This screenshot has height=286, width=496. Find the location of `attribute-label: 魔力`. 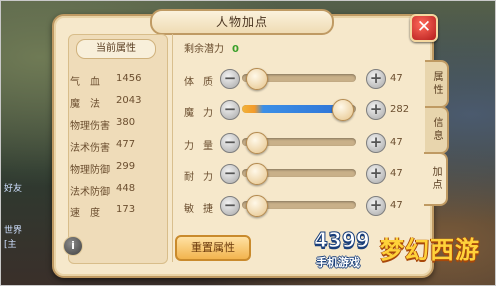

attribute-label: 魔力 is located at coordinates (203, 113).